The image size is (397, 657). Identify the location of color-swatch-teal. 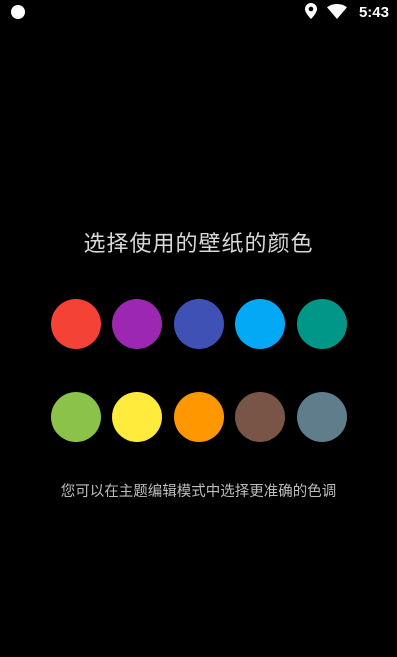
(322, 324).